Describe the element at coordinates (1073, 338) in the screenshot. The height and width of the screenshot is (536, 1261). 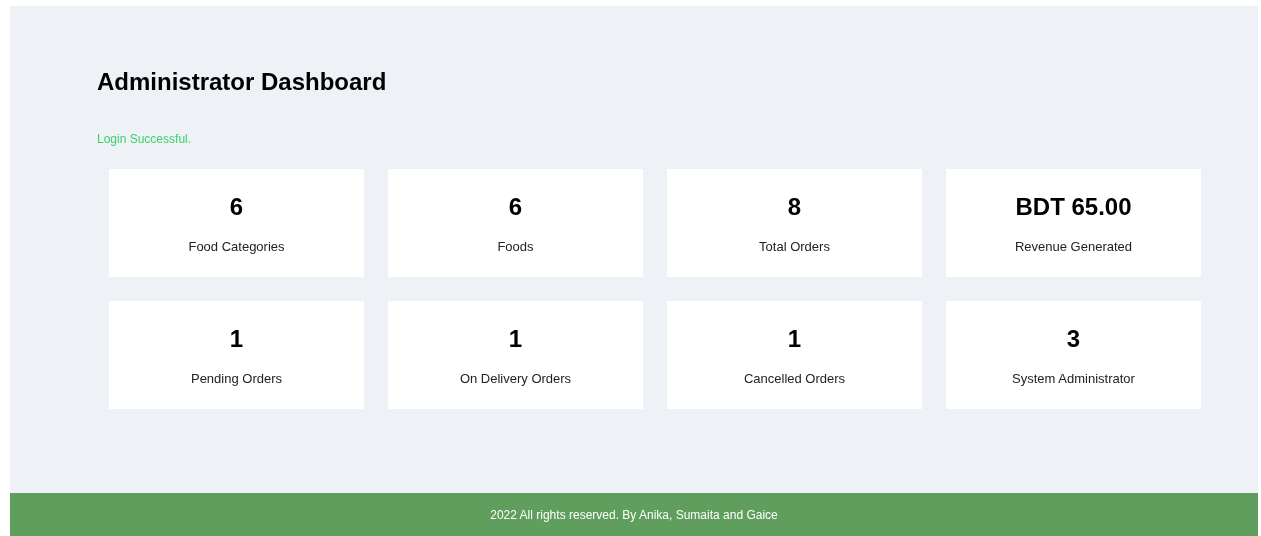
I see `stat-value: 3` at that location.